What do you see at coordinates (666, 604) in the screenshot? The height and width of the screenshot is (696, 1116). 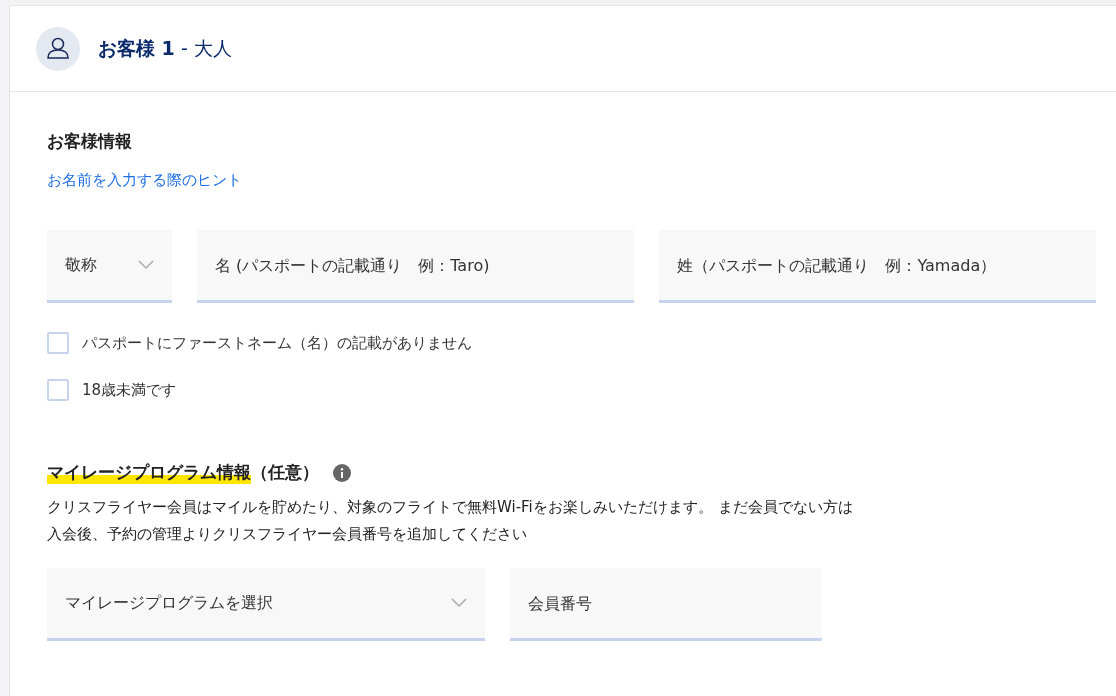 I see `input-field: 会員番号` at bounding box center [666, 604].